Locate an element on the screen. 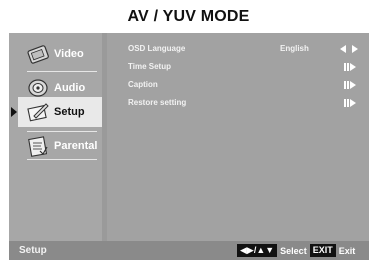  sidebar-item-label: Setup is located at coordinates (69, 112).